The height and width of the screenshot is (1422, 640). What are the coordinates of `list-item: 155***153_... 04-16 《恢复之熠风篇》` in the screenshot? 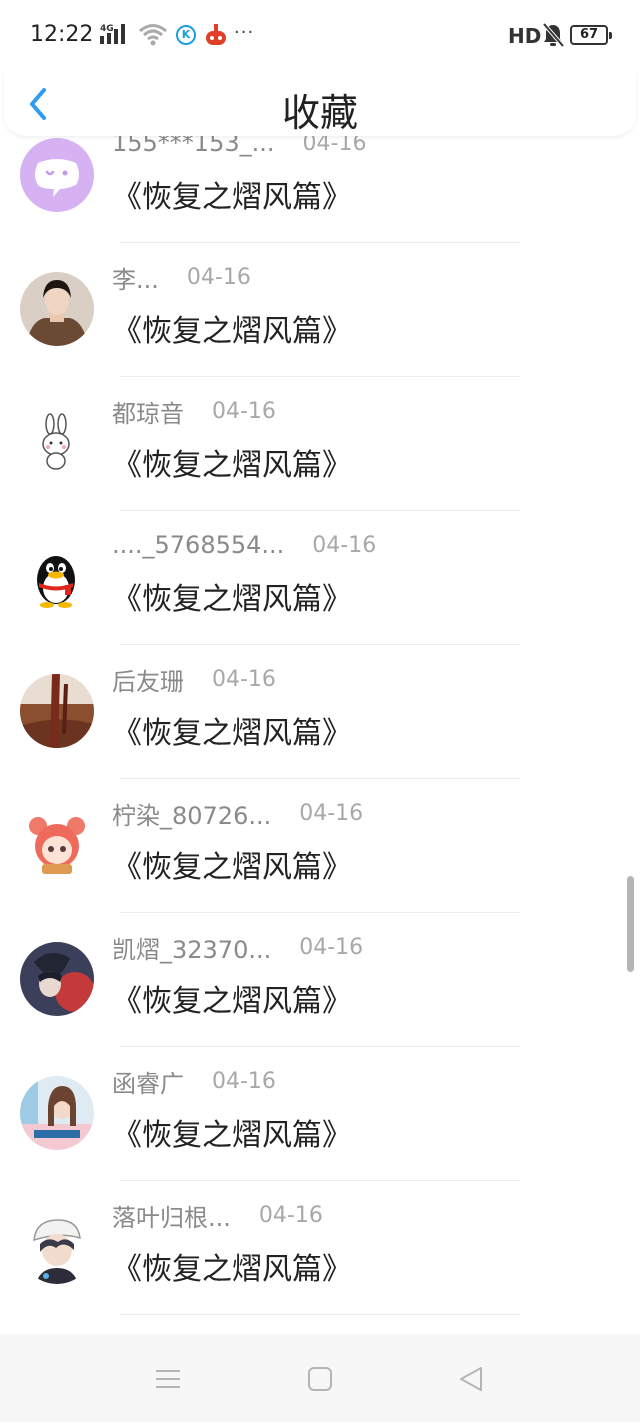 It's located at (320, 204).